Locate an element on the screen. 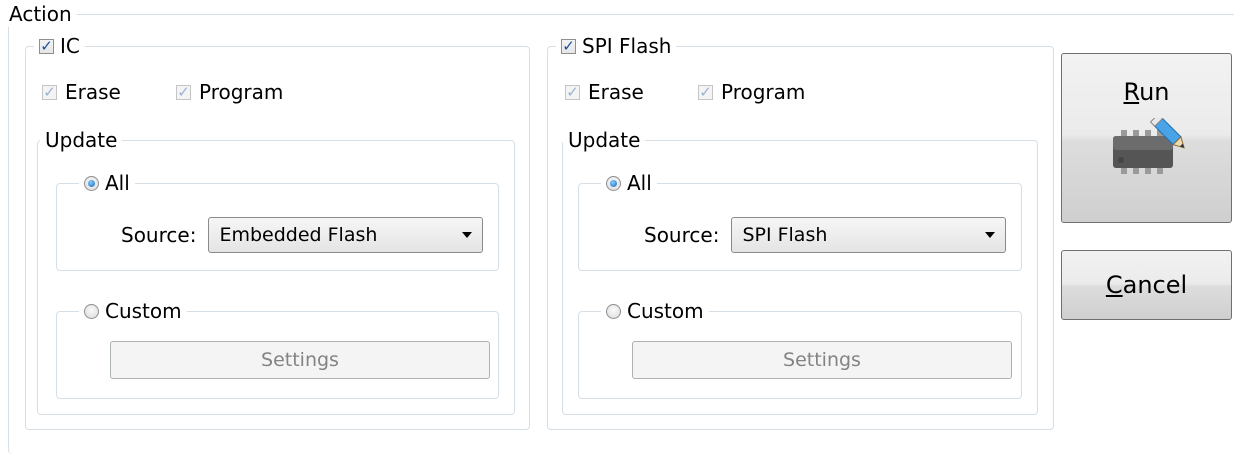  spi-source-value: SPI Flash is located at coordinates (785, 235).